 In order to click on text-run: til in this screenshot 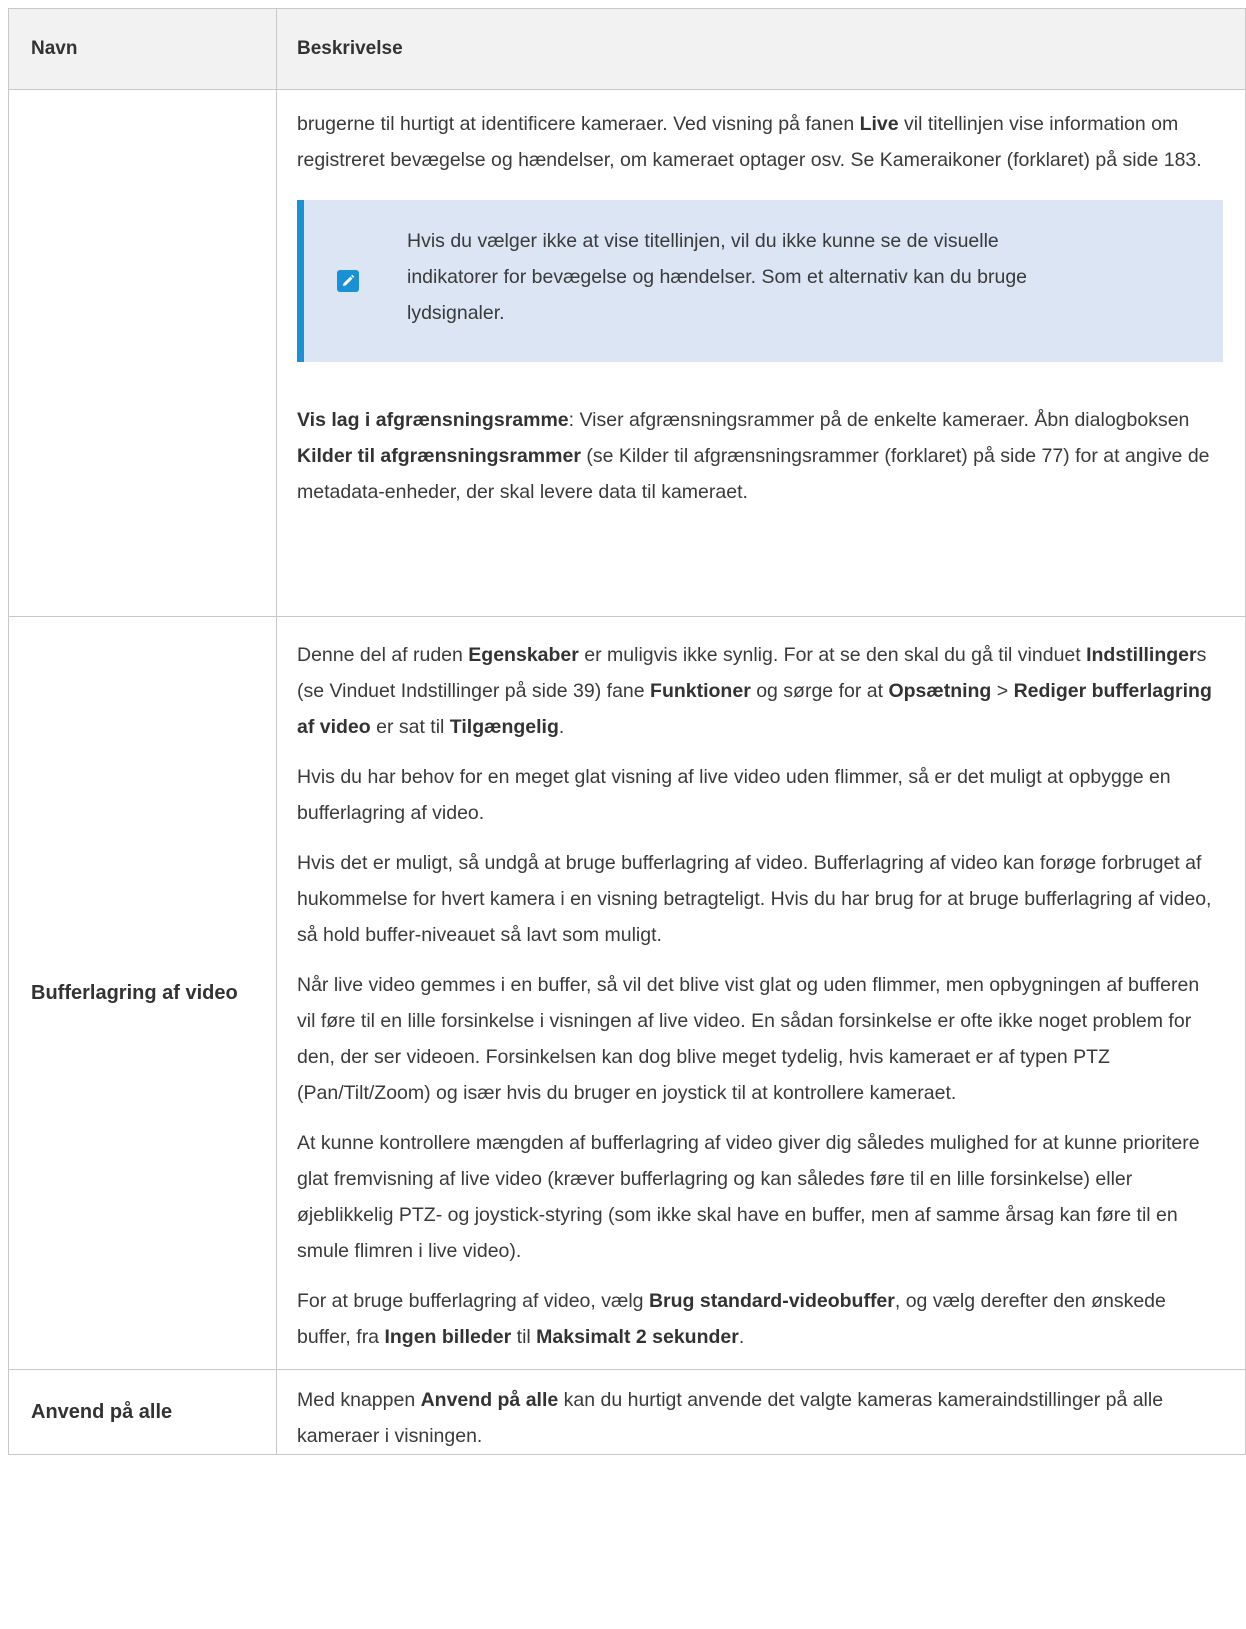, I will do `click(524, 1337)`.